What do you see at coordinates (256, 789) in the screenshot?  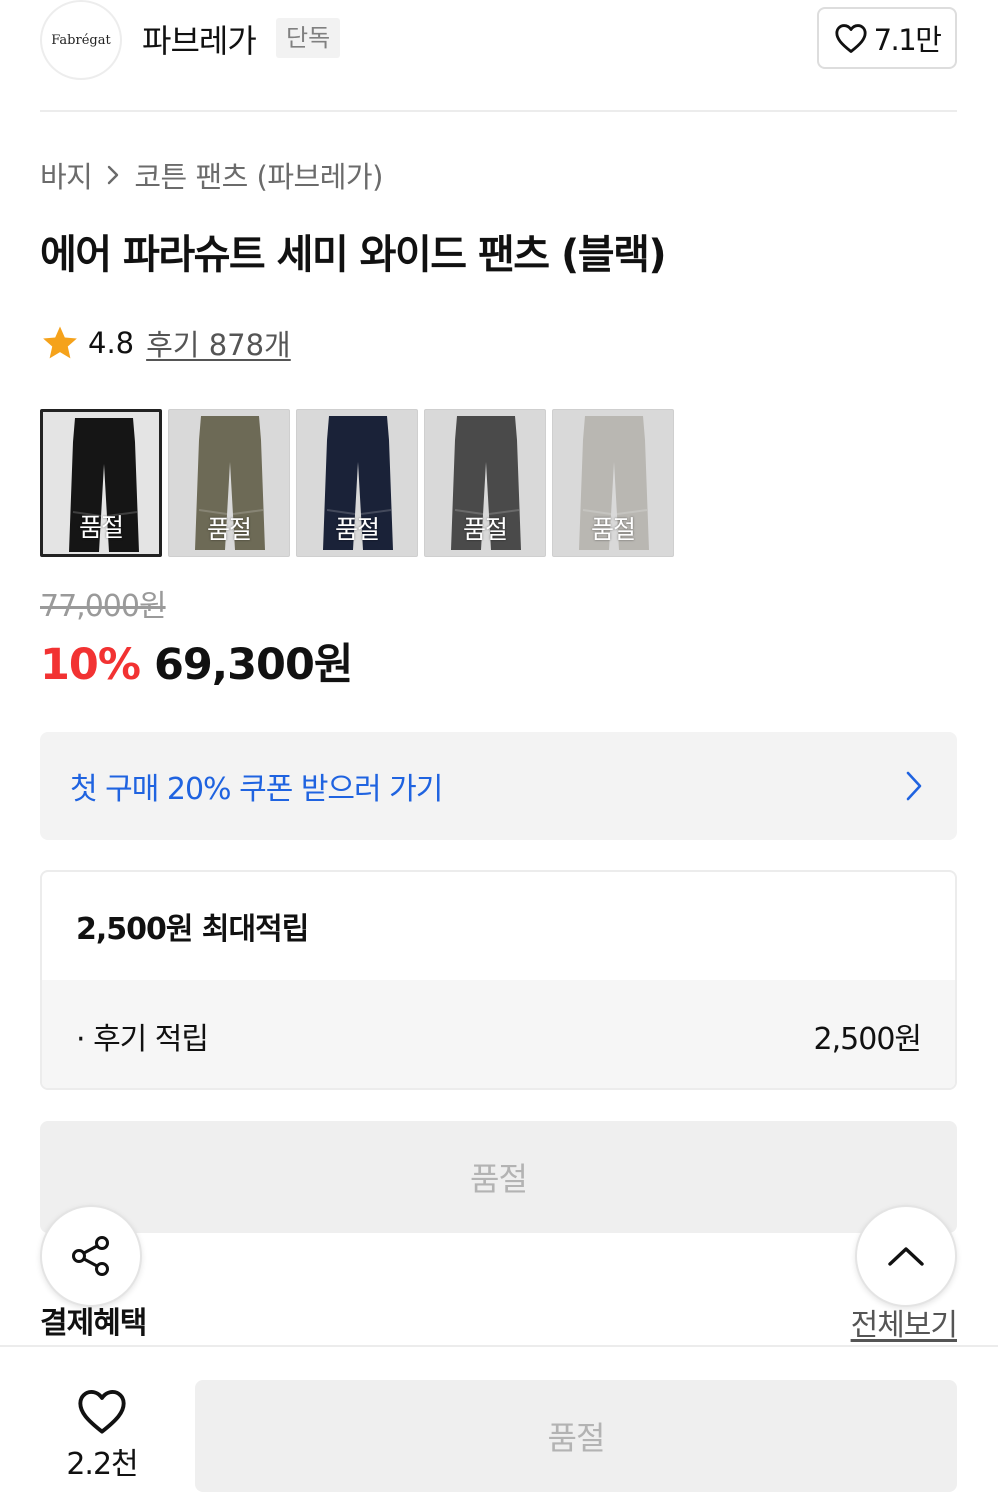 I see `coupon-label: 첫 구매 20% 쿠폰 받으러 가기` at bounding box center [256, 789].